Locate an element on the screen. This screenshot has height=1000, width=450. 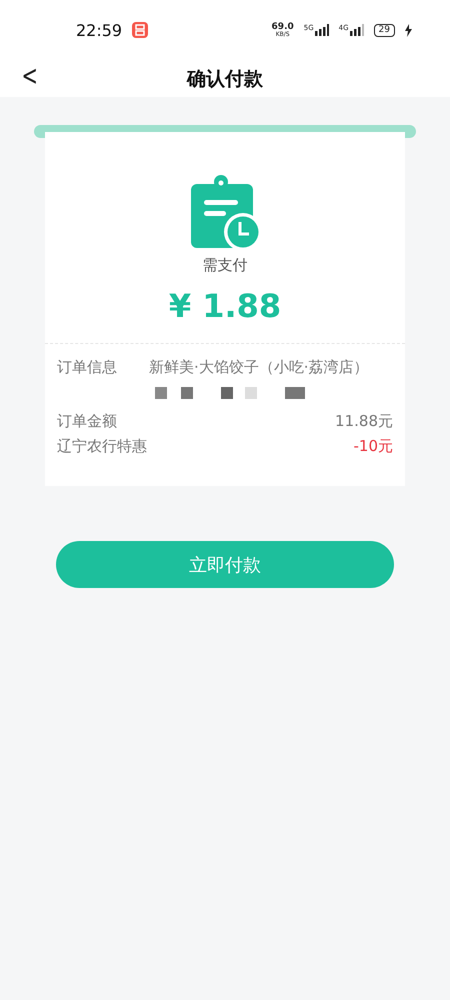
status-time: 22:59 is located at coordinates (99, 30).